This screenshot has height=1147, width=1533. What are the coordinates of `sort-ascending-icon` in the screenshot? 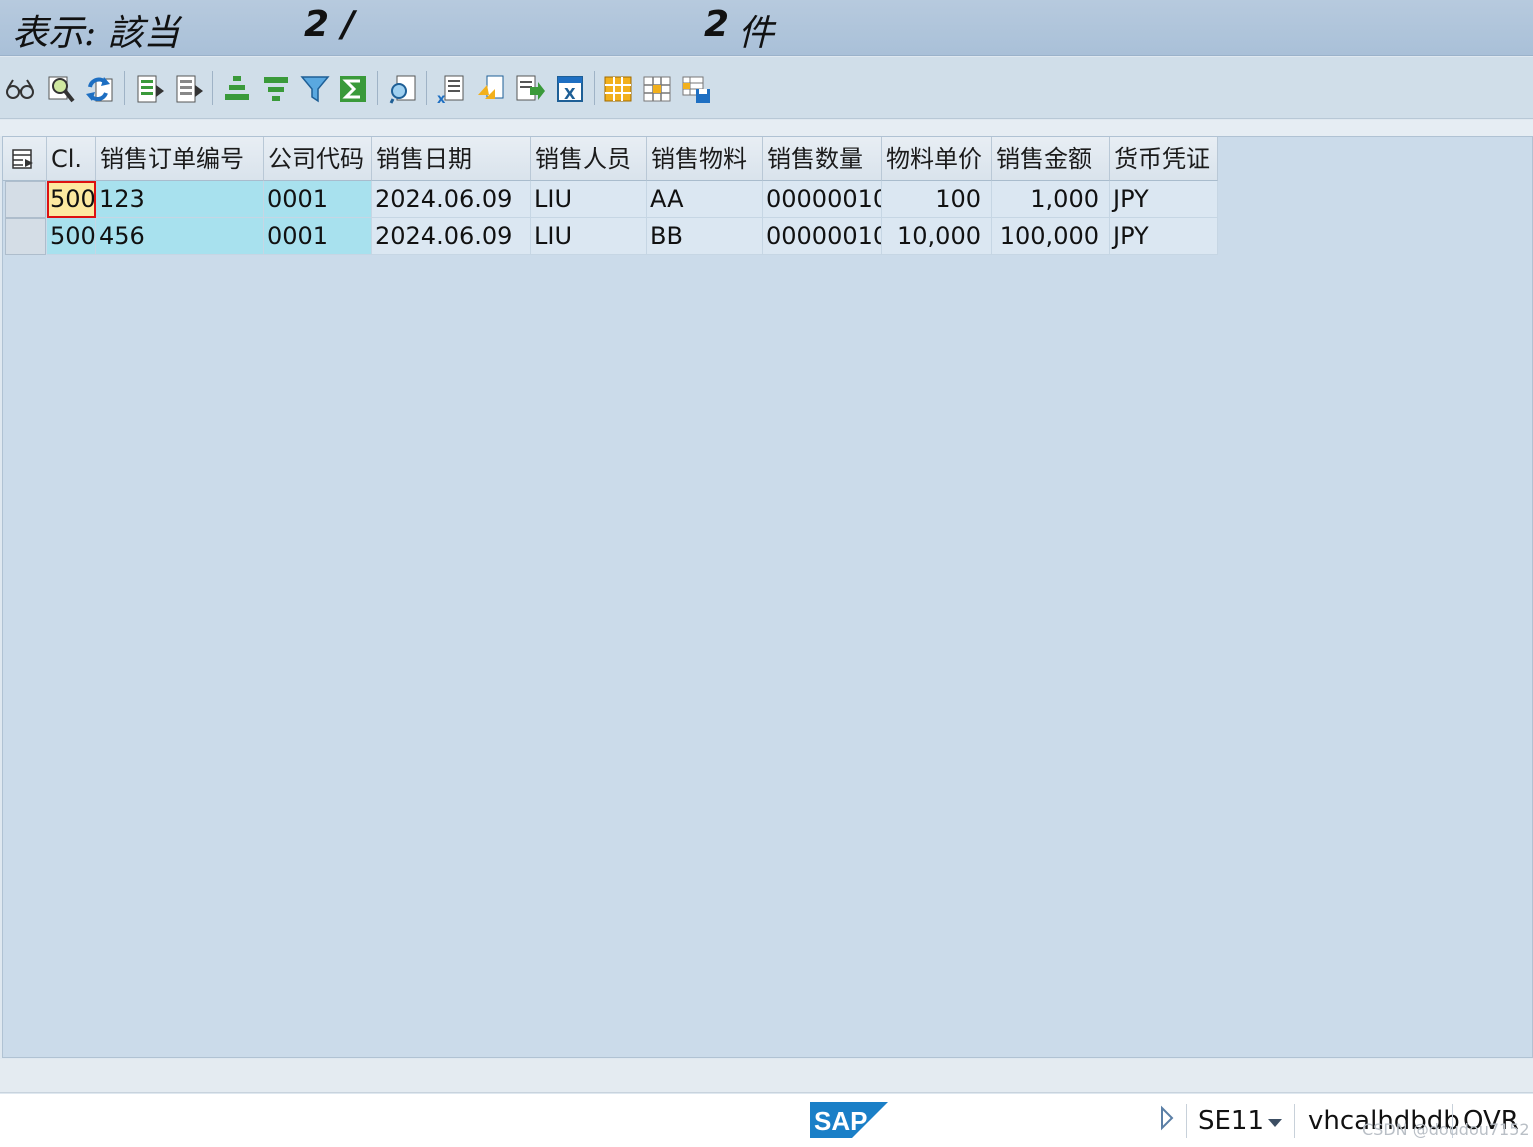 It's located at (237, 89).